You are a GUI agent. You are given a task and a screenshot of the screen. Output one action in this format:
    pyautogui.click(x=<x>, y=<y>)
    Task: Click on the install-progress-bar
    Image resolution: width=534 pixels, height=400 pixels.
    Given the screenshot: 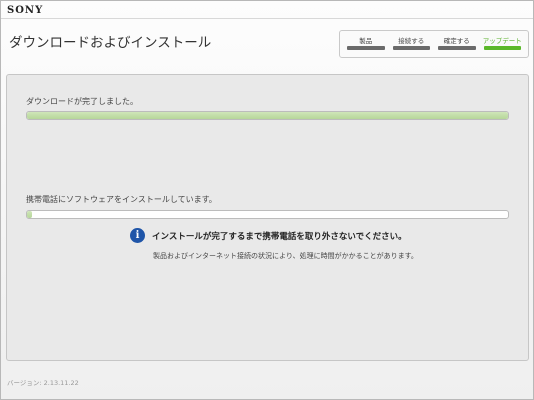 What is the action you would take?
    pyautogui.click(x=267, y=214)
    